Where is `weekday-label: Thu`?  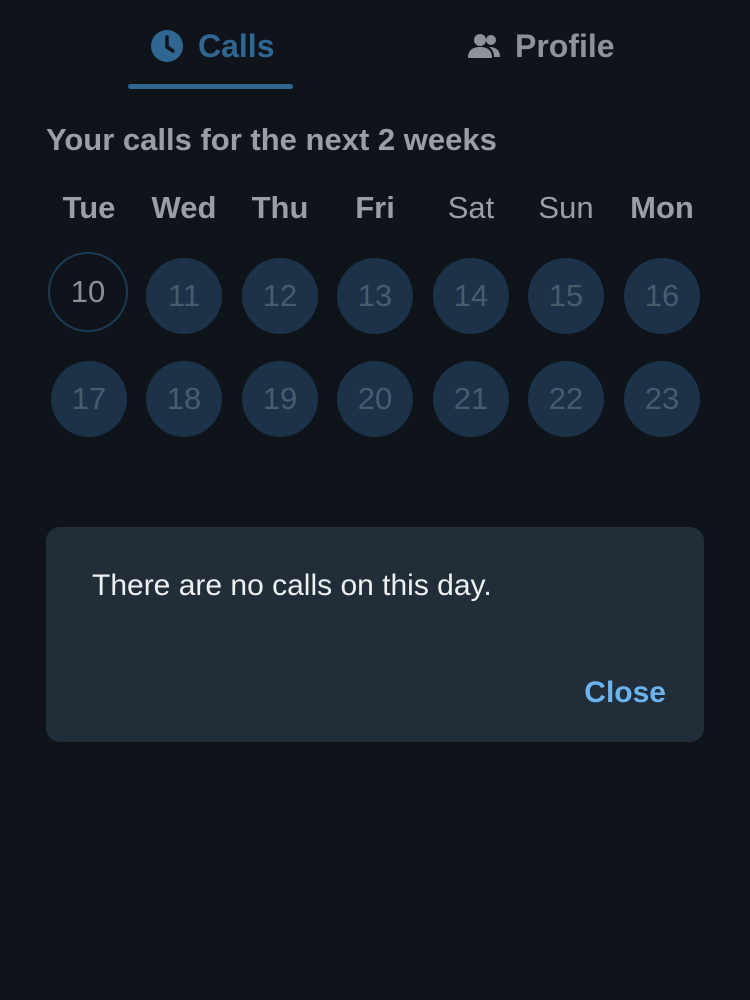
weekday-label: Thu is located at coordinates (280, 207).